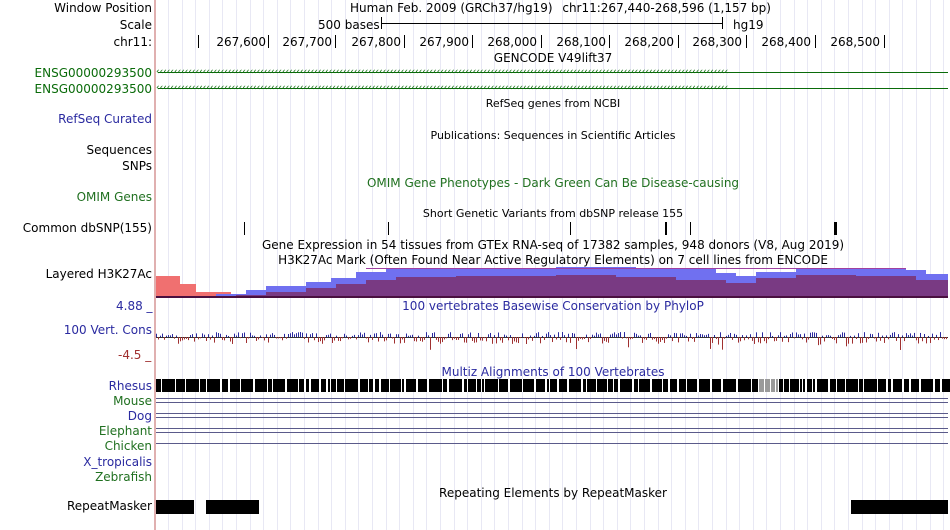 This screenshot has width=950, height=530. I want to click on species-rhesus-label: Rhesus, so click(130, 386).